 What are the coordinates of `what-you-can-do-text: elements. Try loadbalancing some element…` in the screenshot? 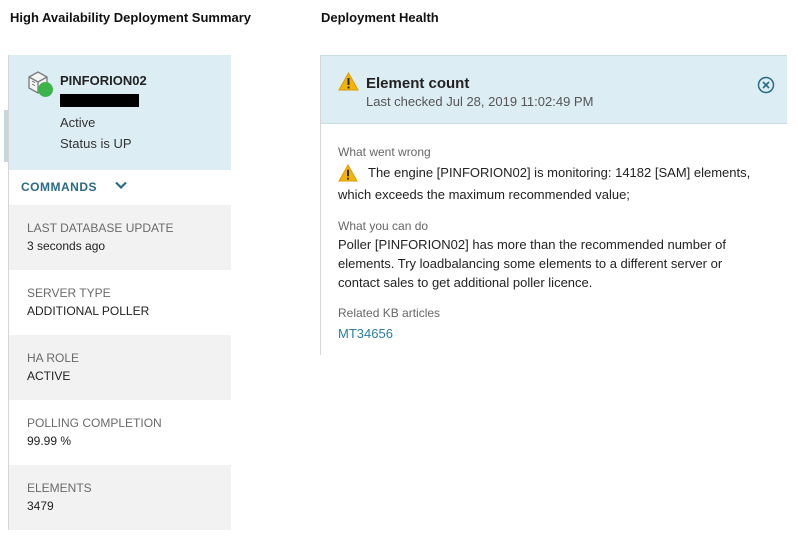 It's located at (530, 263).